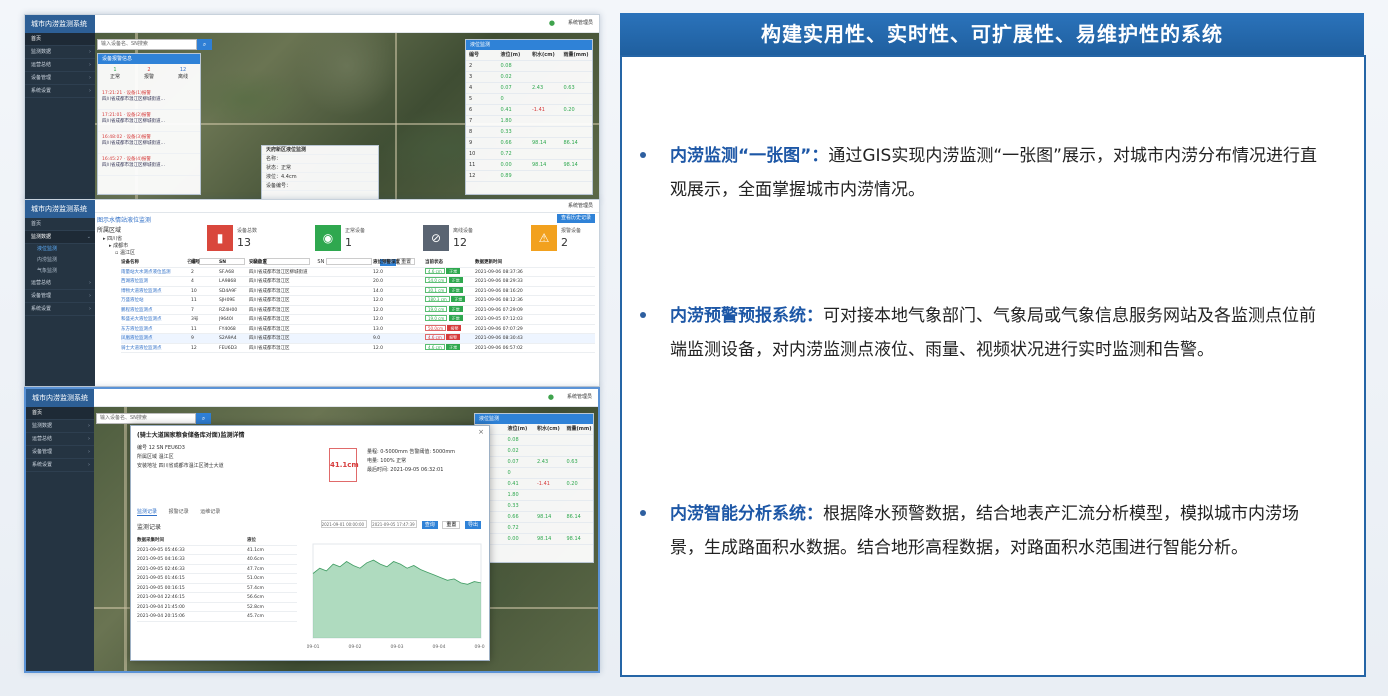 Image resolution: width=1388 pixels, height=696 pixels. Describe the element at coordinates (217, 560) in the screenshot. I see `table-row: 2021-09-05 04:16:33 40.6cm` at that location.